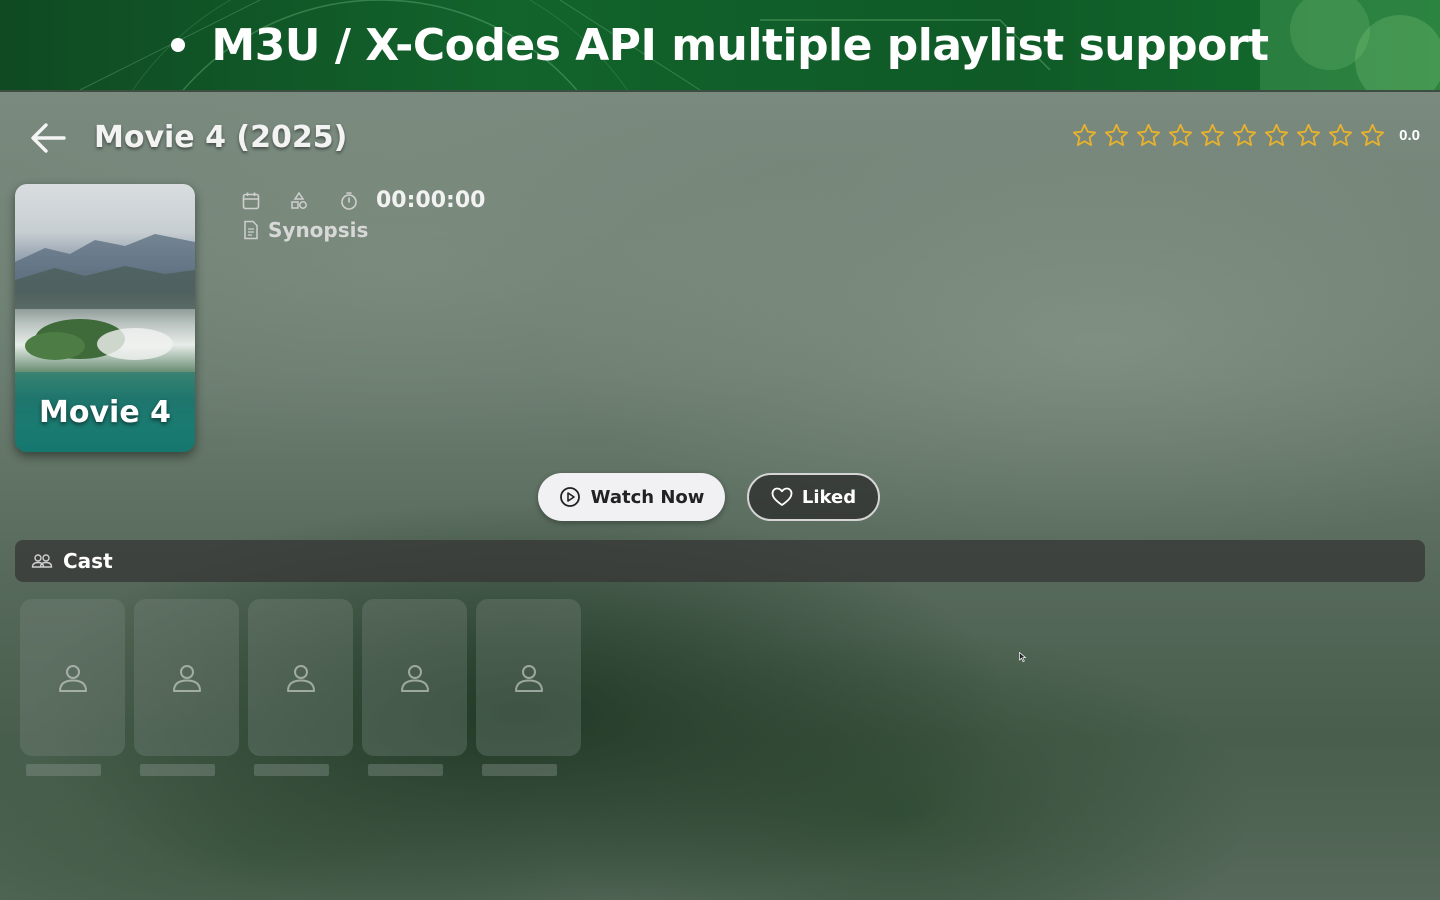  I want to click on bullet-icon, so click(178, 45).